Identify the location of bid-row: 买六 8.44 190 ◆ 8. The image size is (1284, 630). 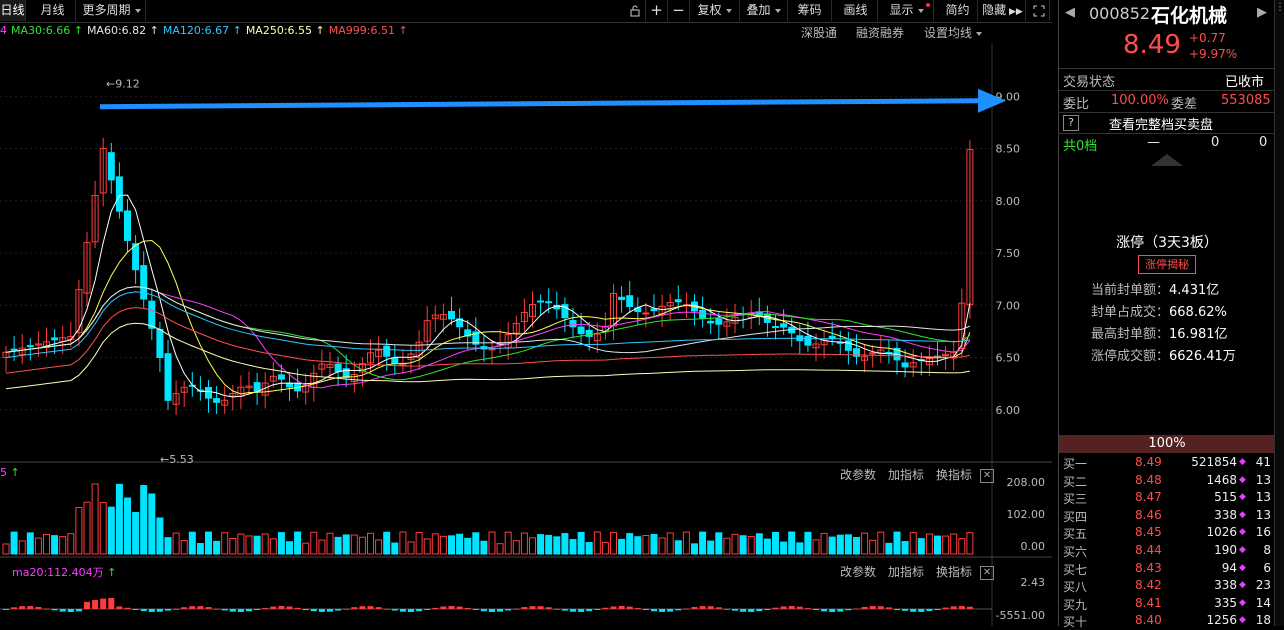
(1168, 551).